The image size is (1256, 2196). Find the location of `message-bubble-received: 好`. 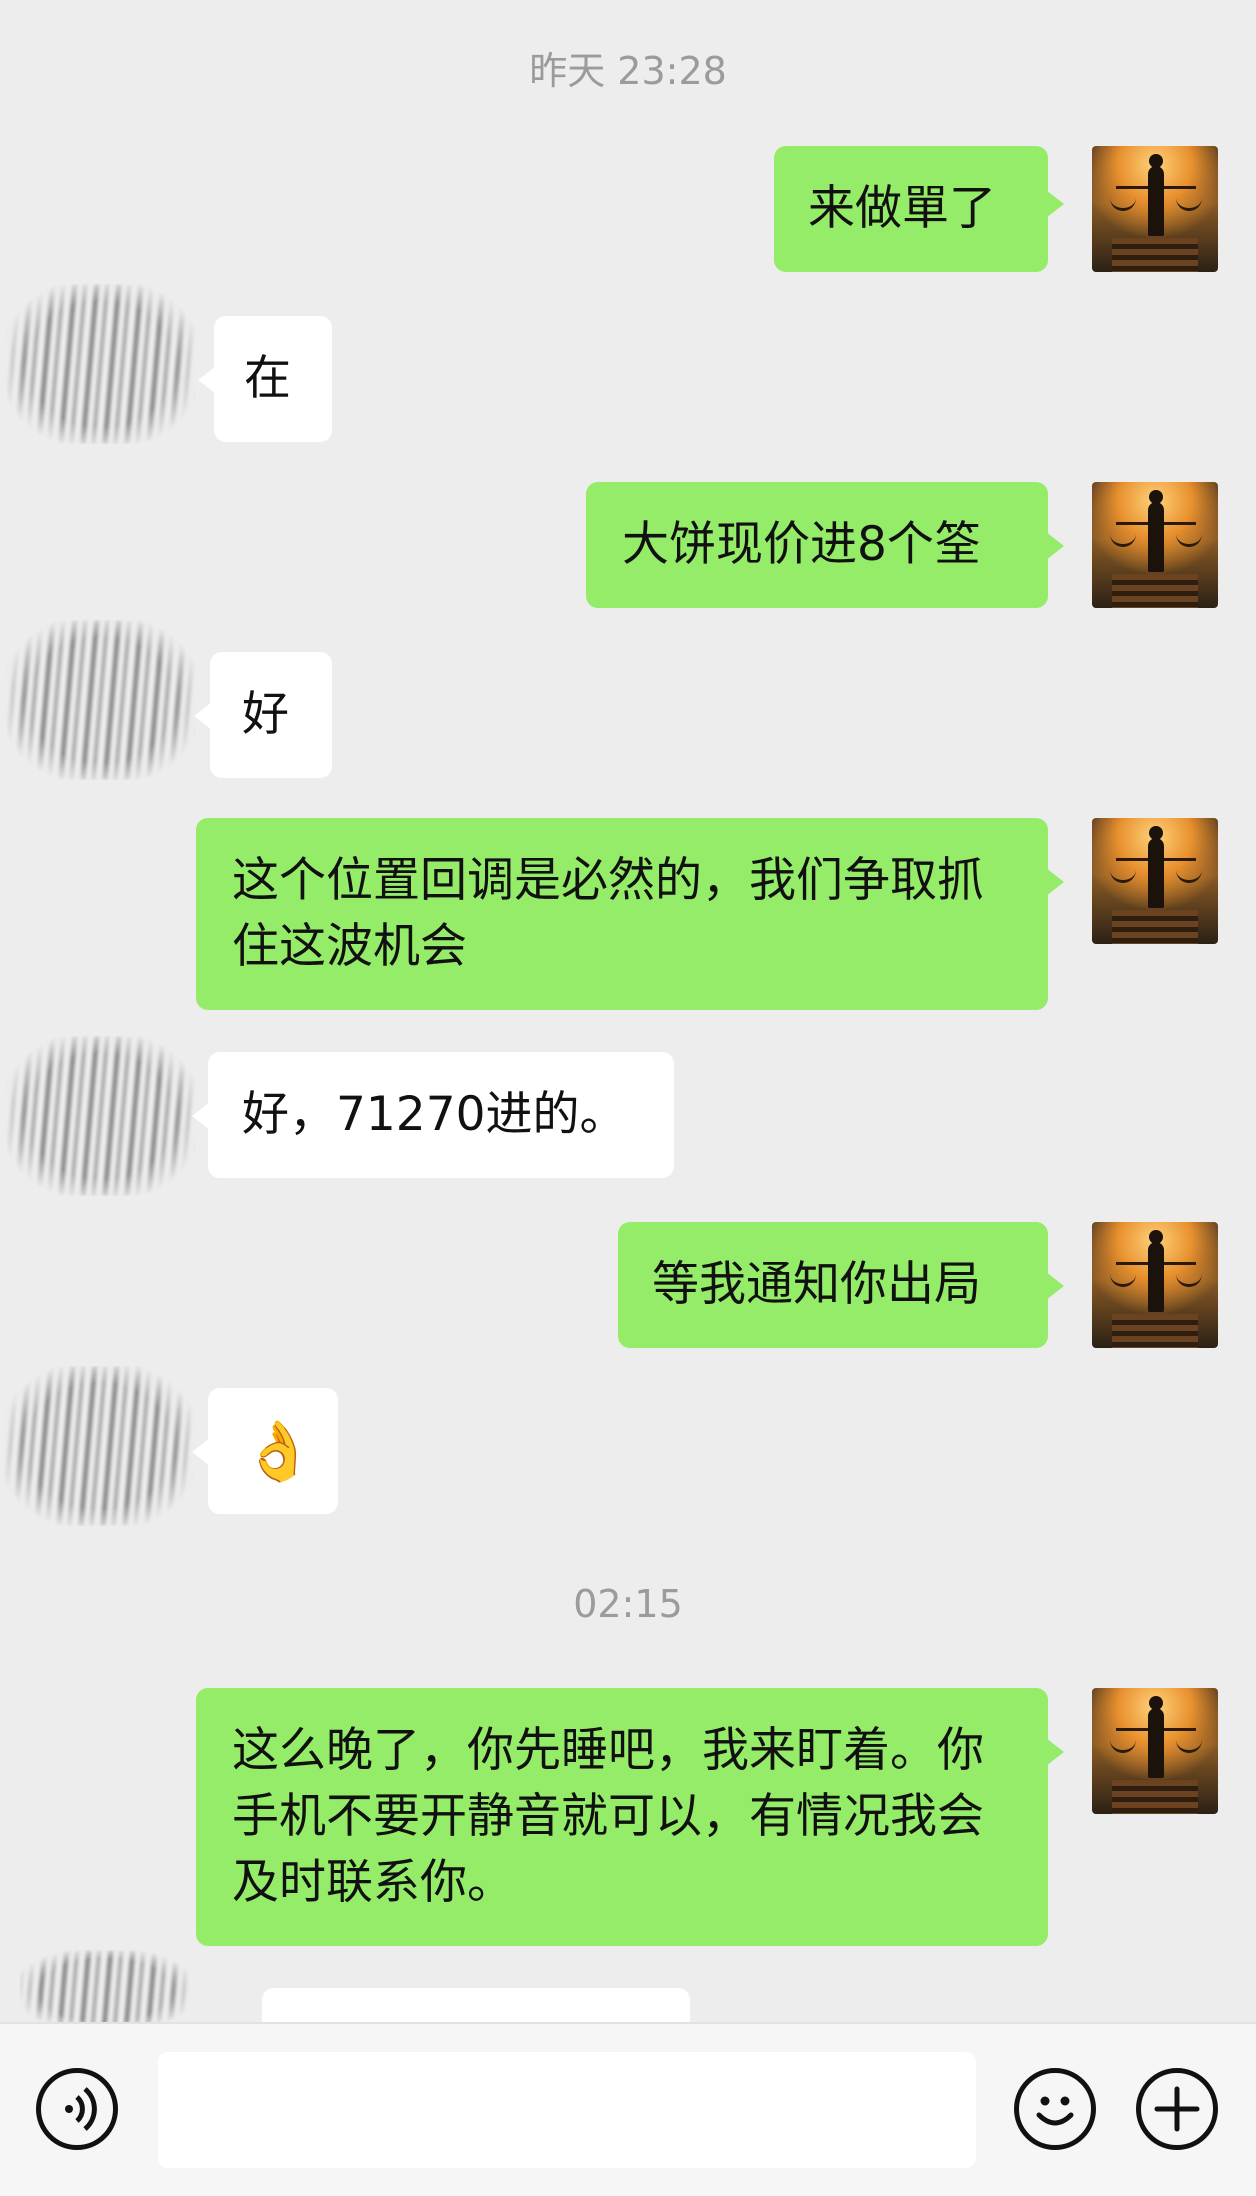

message-bubble-received: 好 is located at coordinates (263, 715).